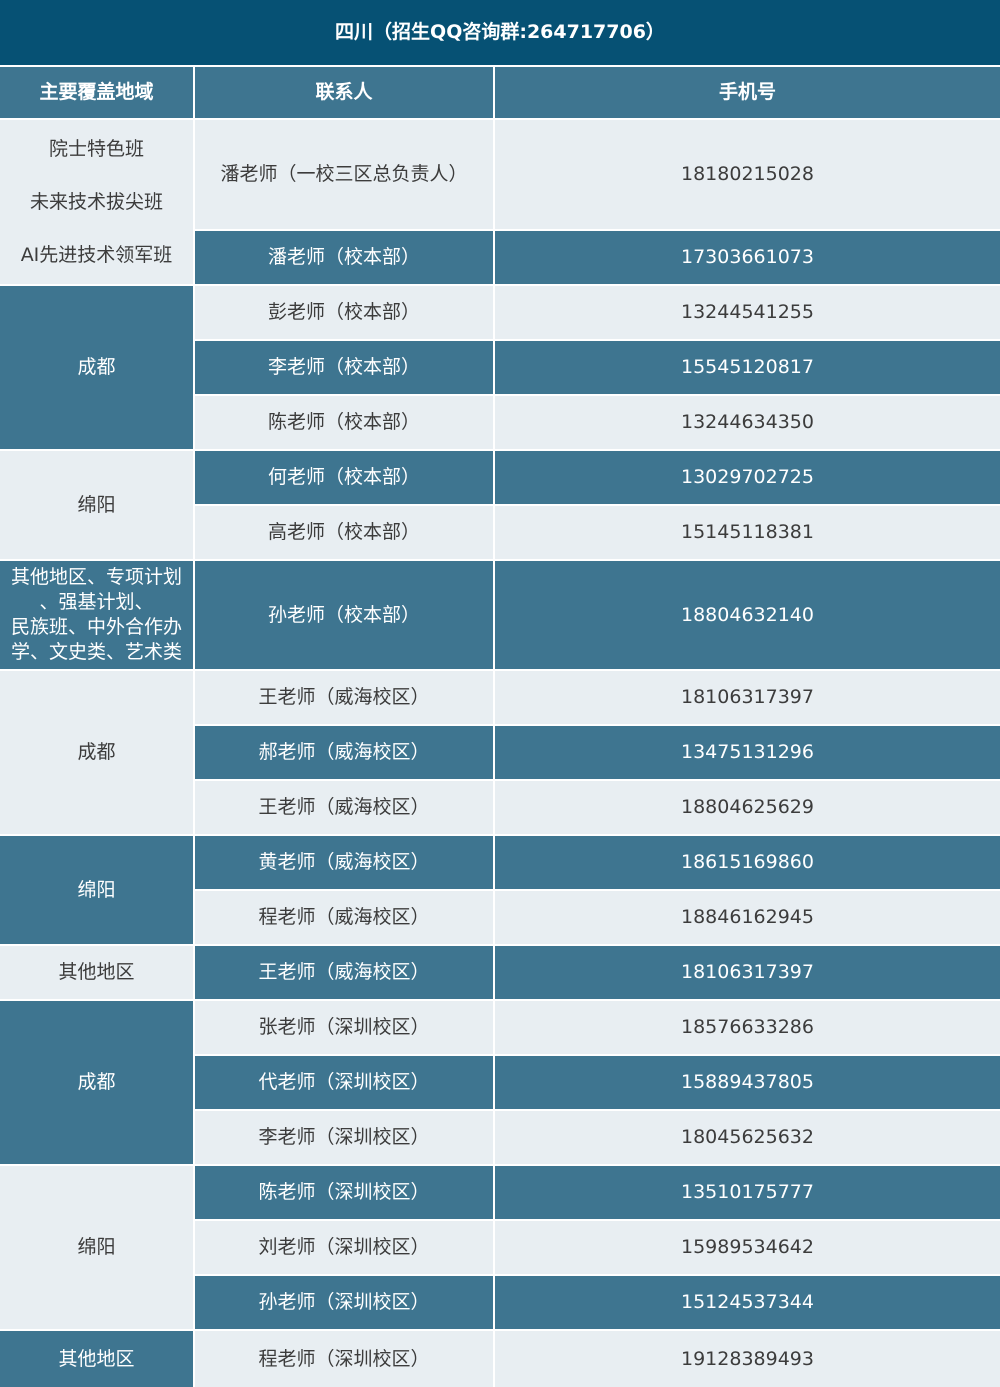 This screenshot has width=1000, height=1387. What do you see at coordinates (747, 807) in the screenshot?
I see `phone-cell: 18804625629` at bounding box center [747, 807].